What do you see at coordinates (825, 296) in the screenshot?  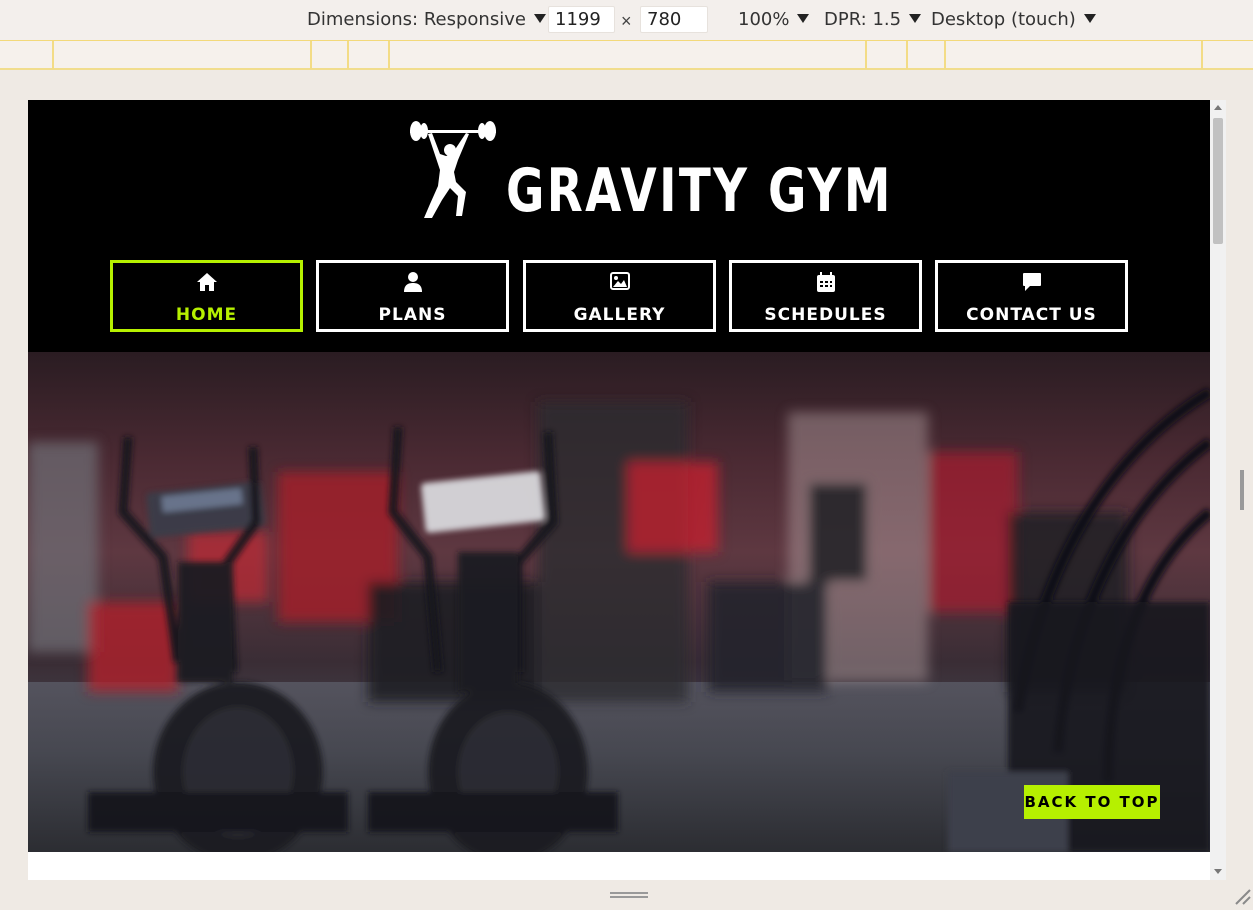 I see `nav-item-schedules: SCHEDULES` at bounding box center [825, 296].